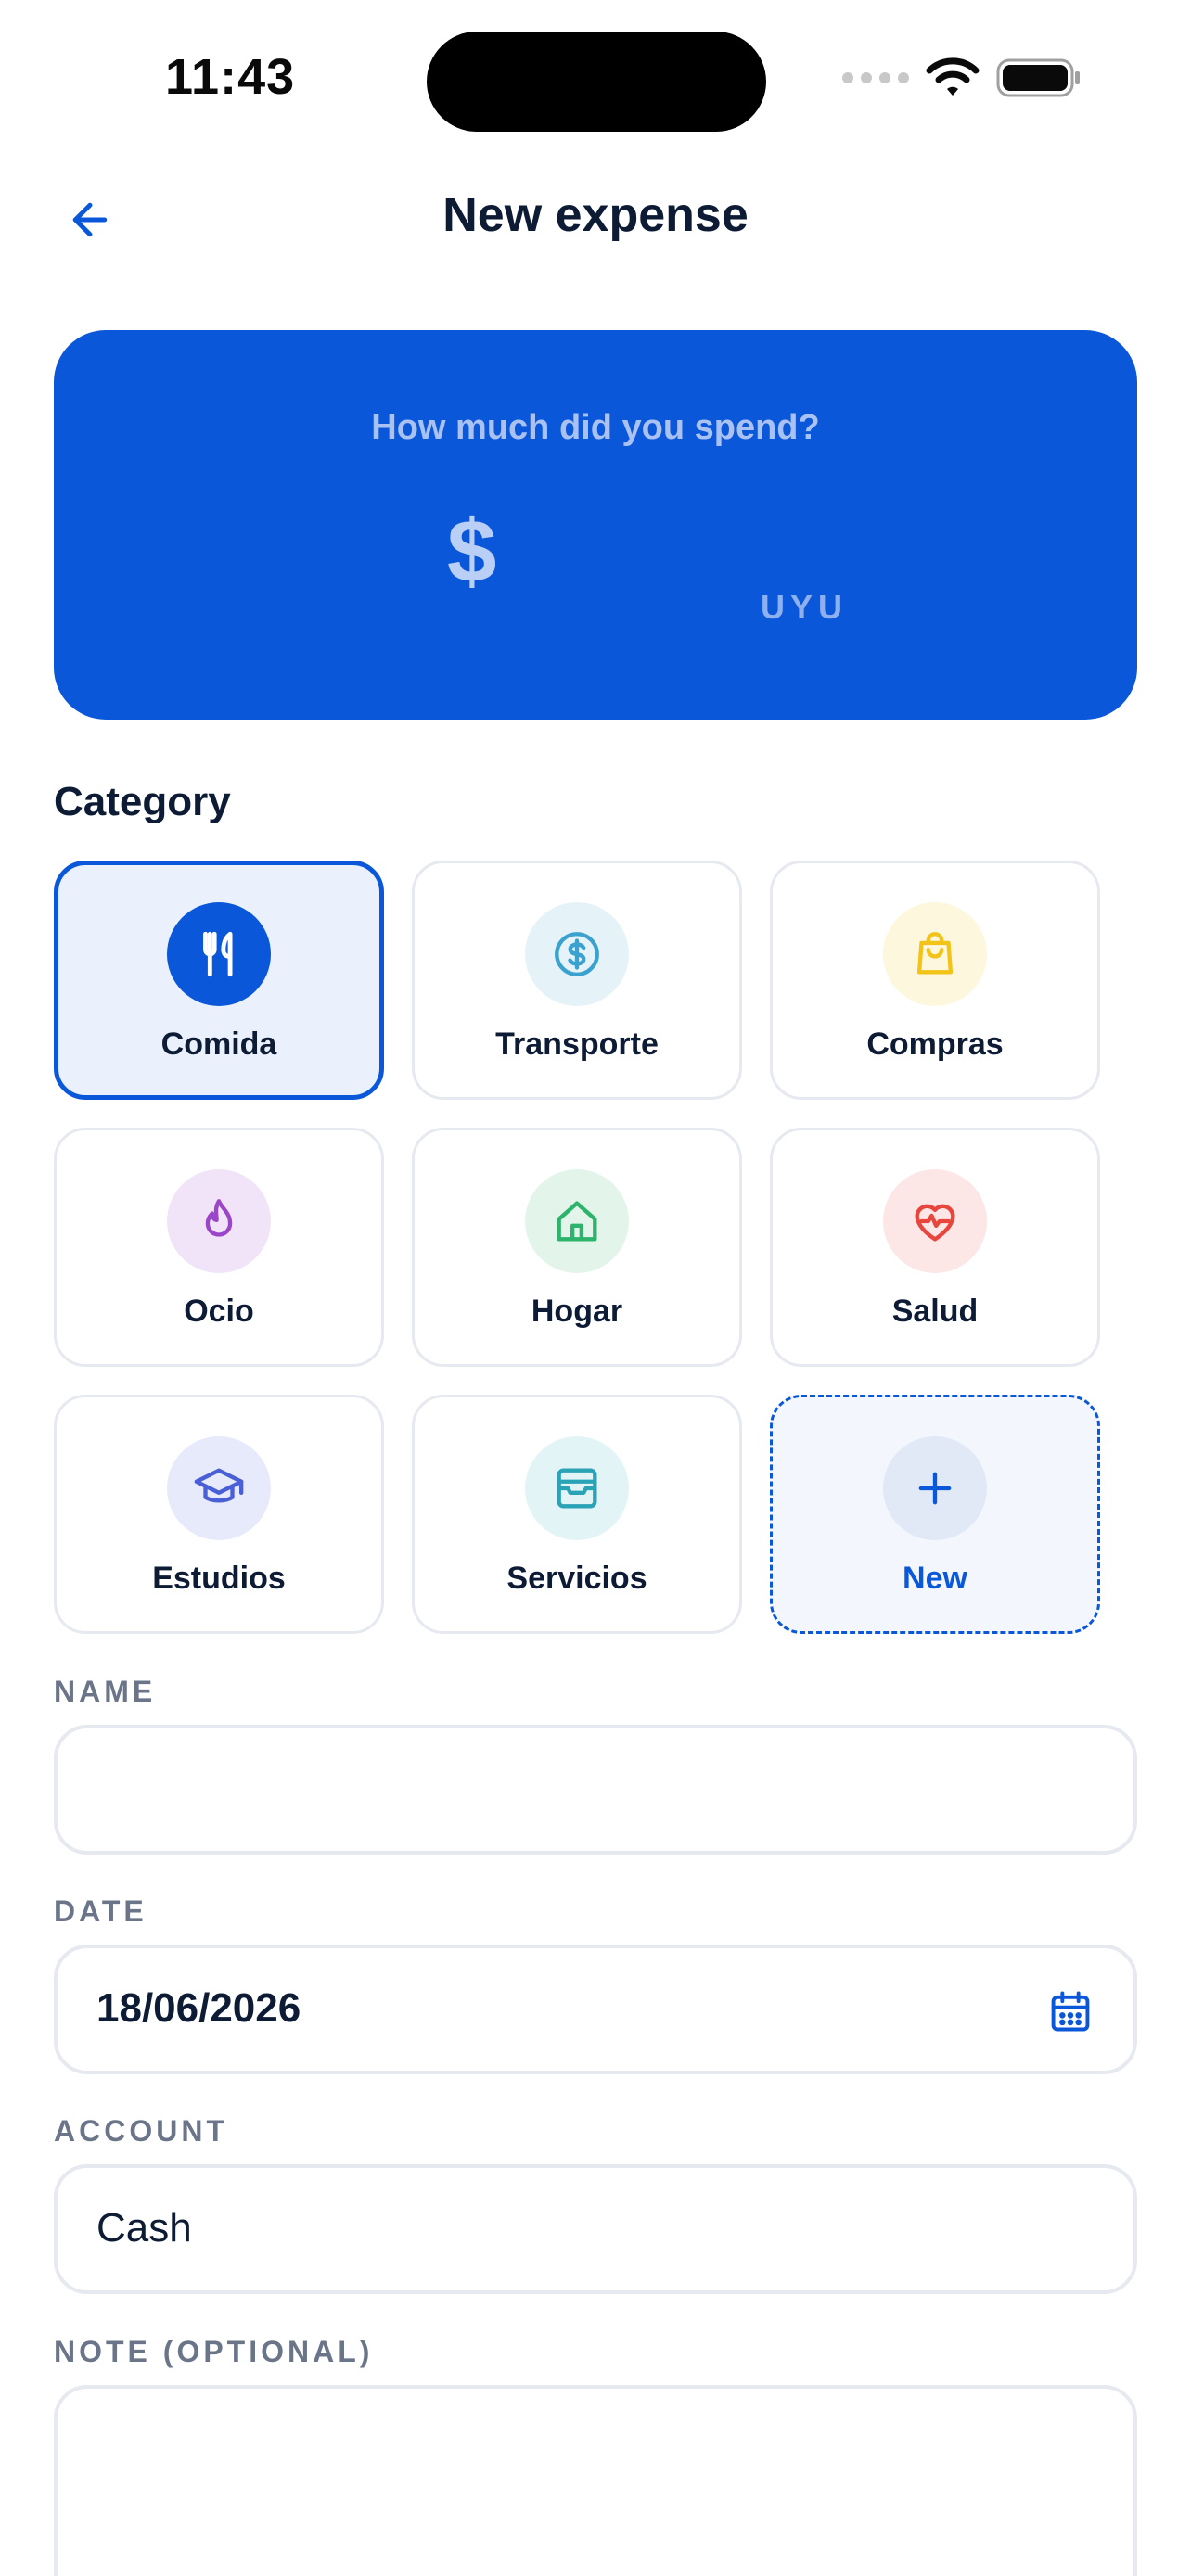  What do you see at coordinates (875, 77) in the screenshot?
I see `cellular-signal-icon` at bounding box center [875, 77].